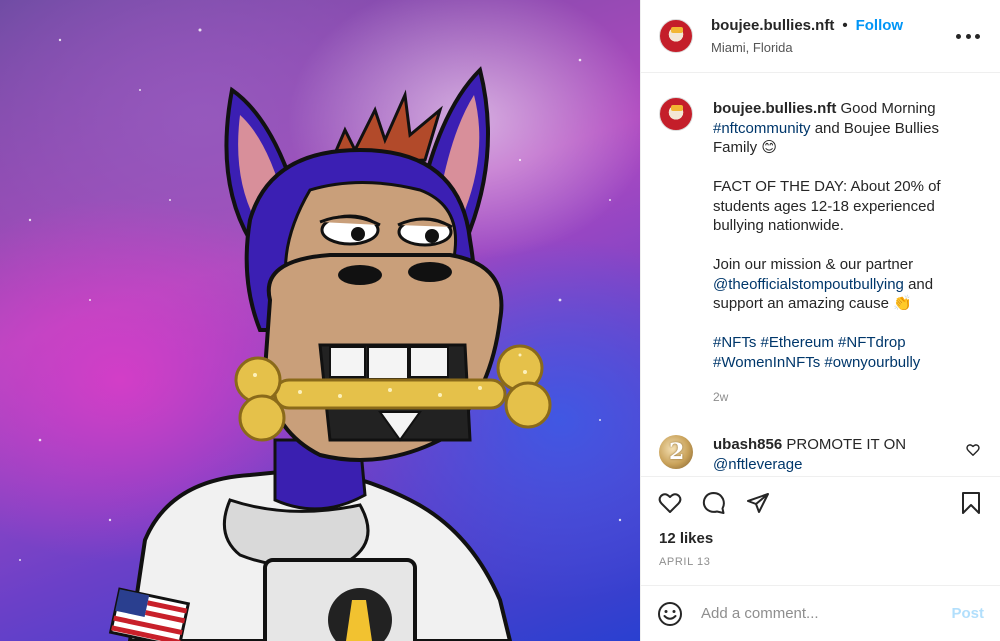 The height and width of the screenshot is (641, 1000). What do you see at coordinates (758, 503) in the screenshot?
I see `paper-plane-icon` at bounding box center [758, 503].